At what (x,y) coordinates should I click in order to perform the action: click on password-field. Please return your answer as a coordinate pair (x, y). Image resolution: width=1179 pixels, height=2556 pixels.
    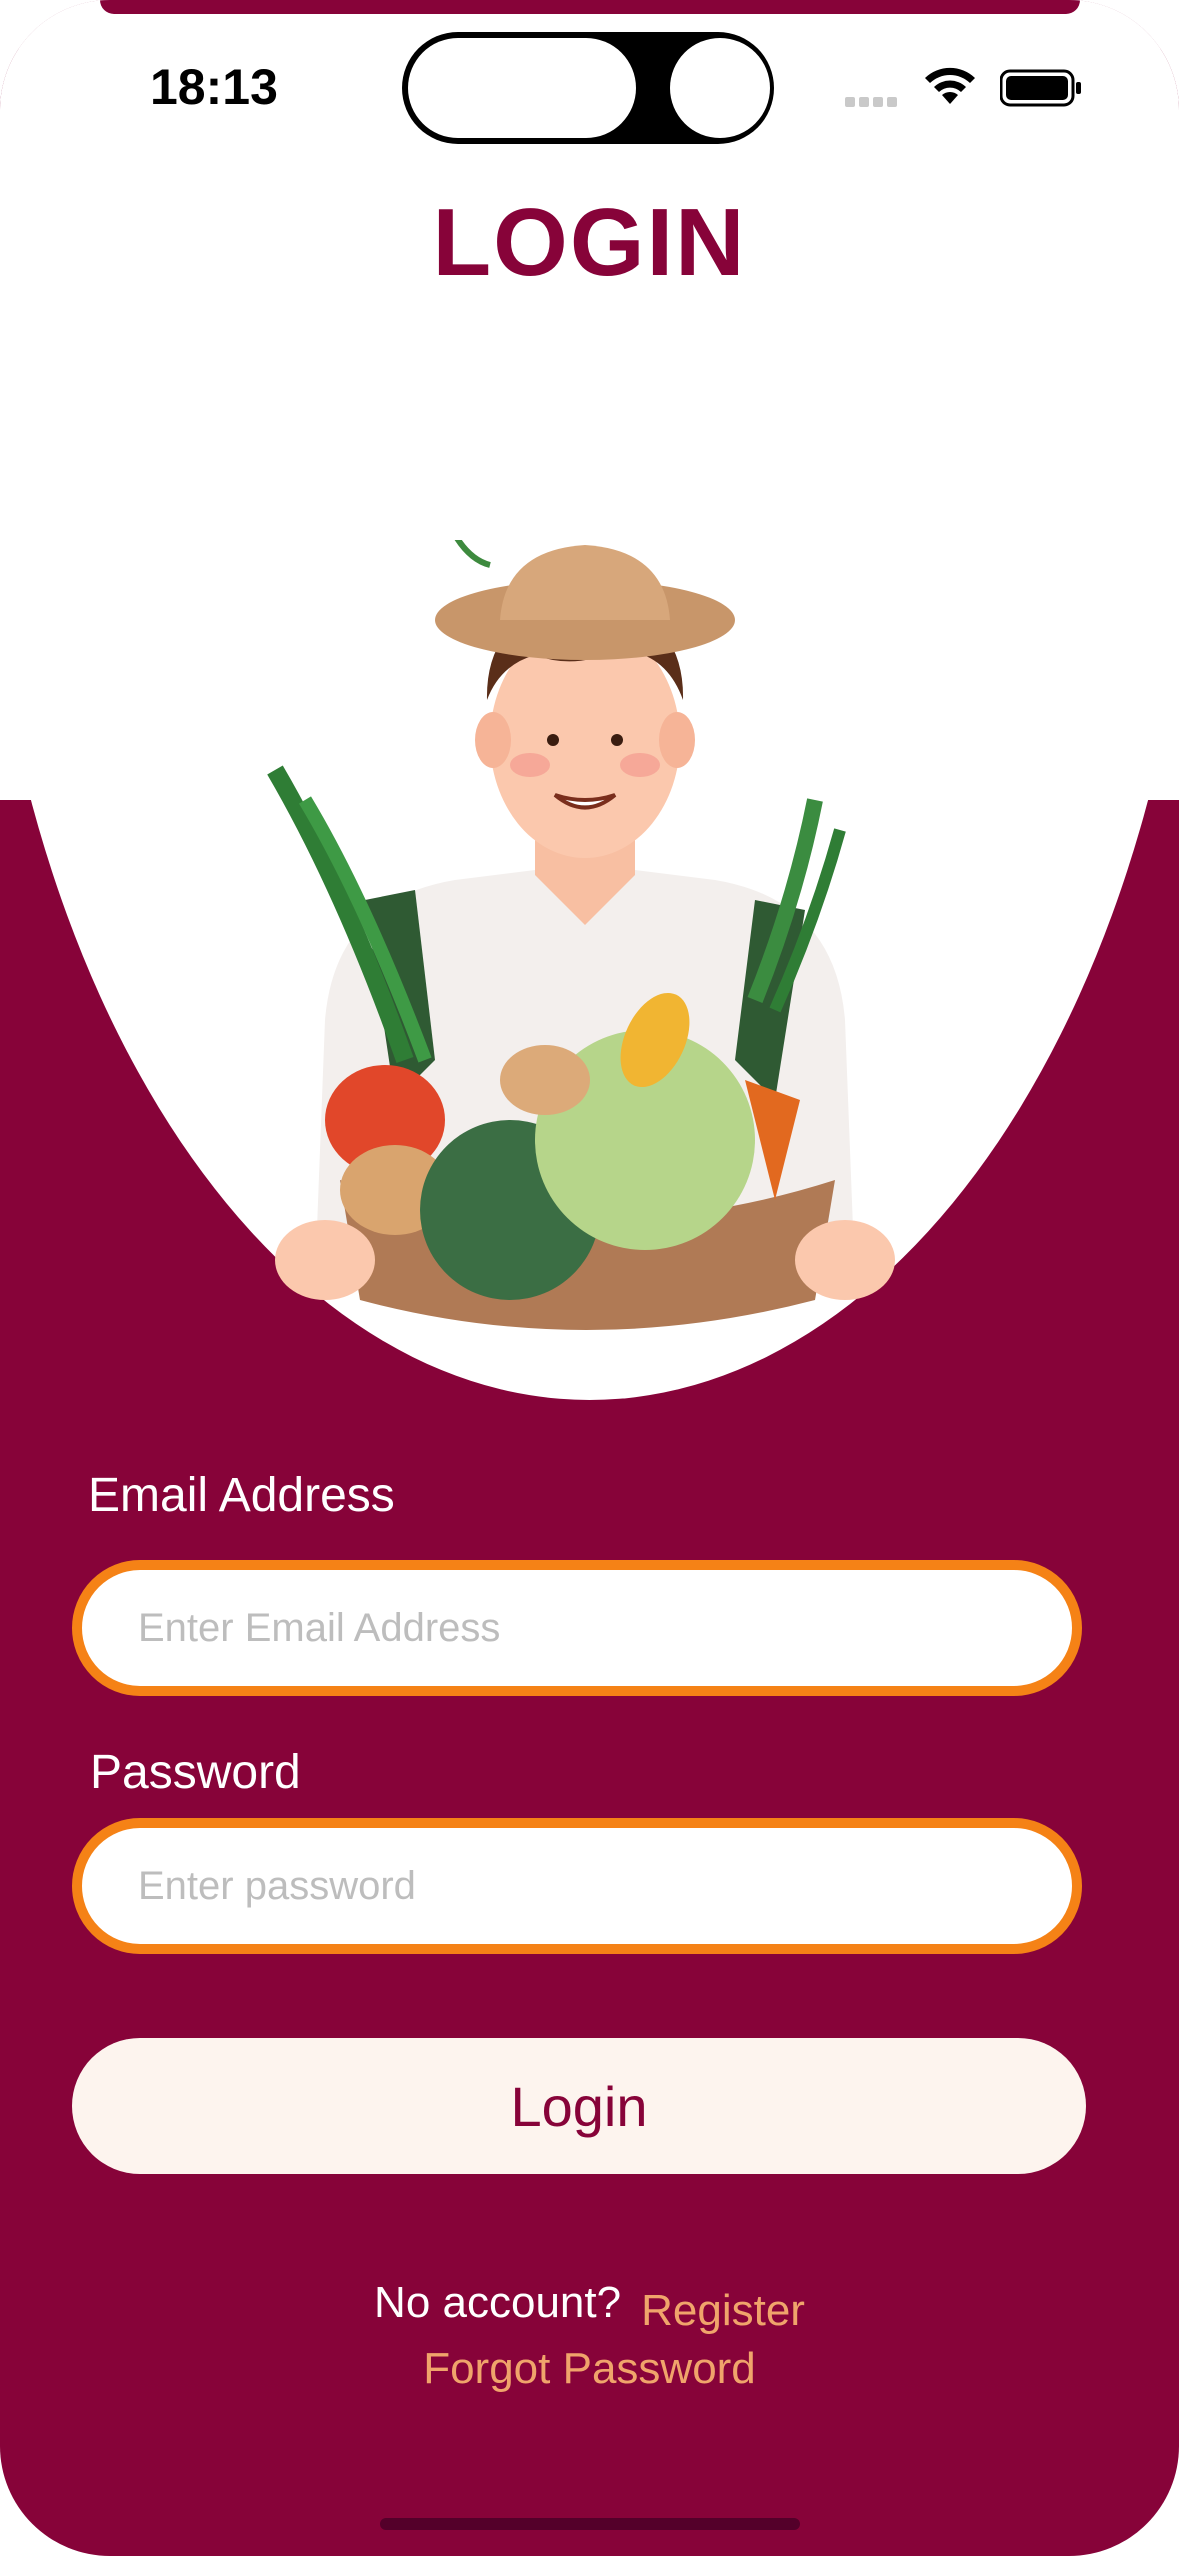
    Looking at the image, I should click on (577, 1886).